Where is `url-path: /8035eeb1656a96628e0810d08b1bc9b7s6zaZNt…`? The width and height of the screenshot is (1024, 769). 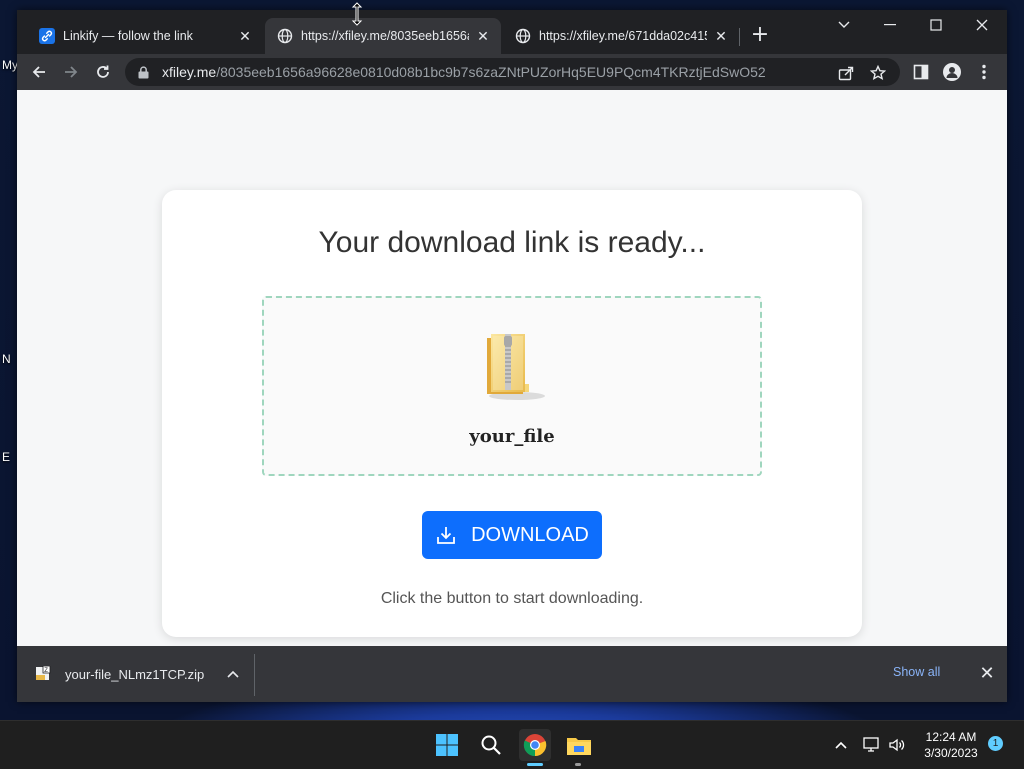 url-path: /8035eeb1656a96628e0810d08b1bc9b7s6zaZNt… is located at coordinates (491, 72).